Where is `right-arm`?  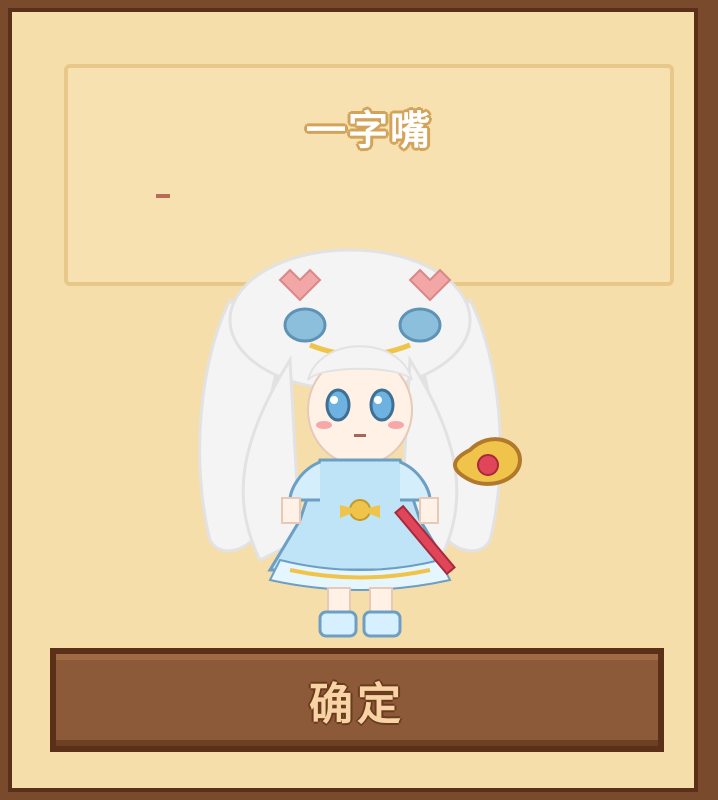 right-arm is located at coordinates (429, 510).